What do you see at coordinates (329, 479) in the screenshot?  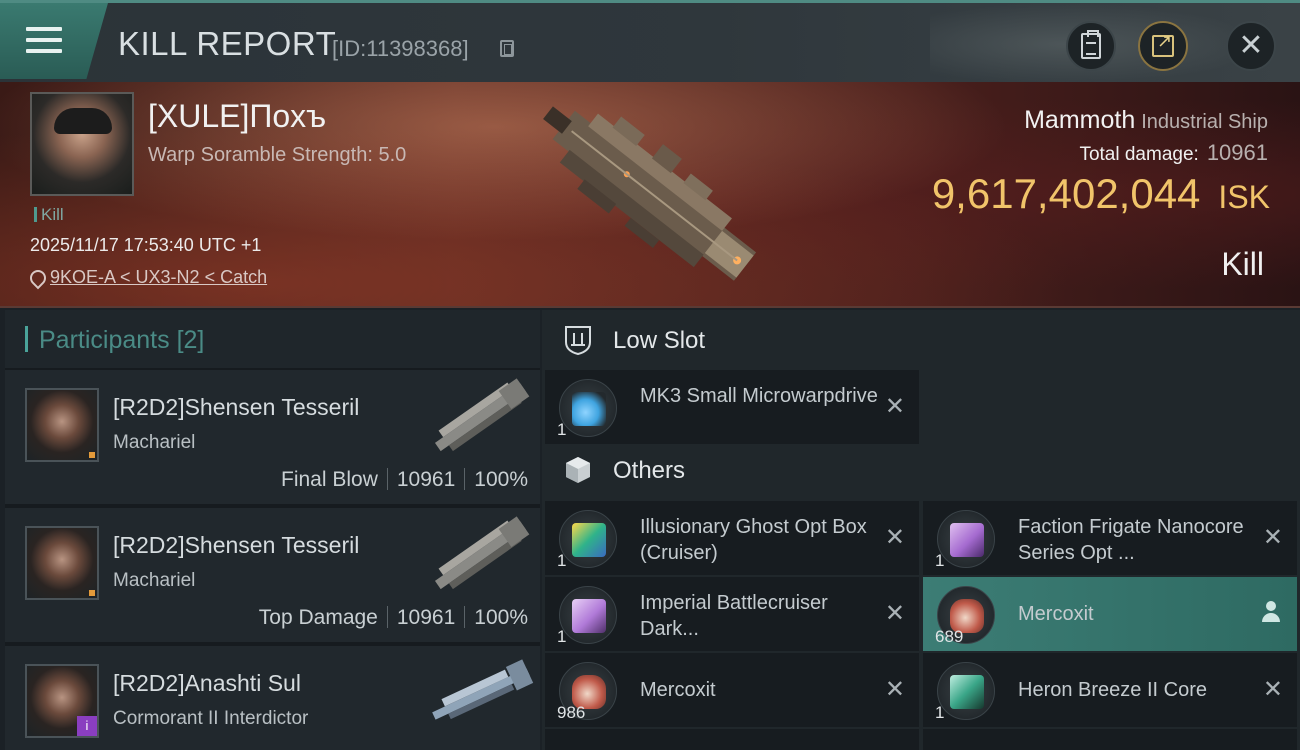 I see `participant-role: Final Blow` at bounding box center [329, 479].